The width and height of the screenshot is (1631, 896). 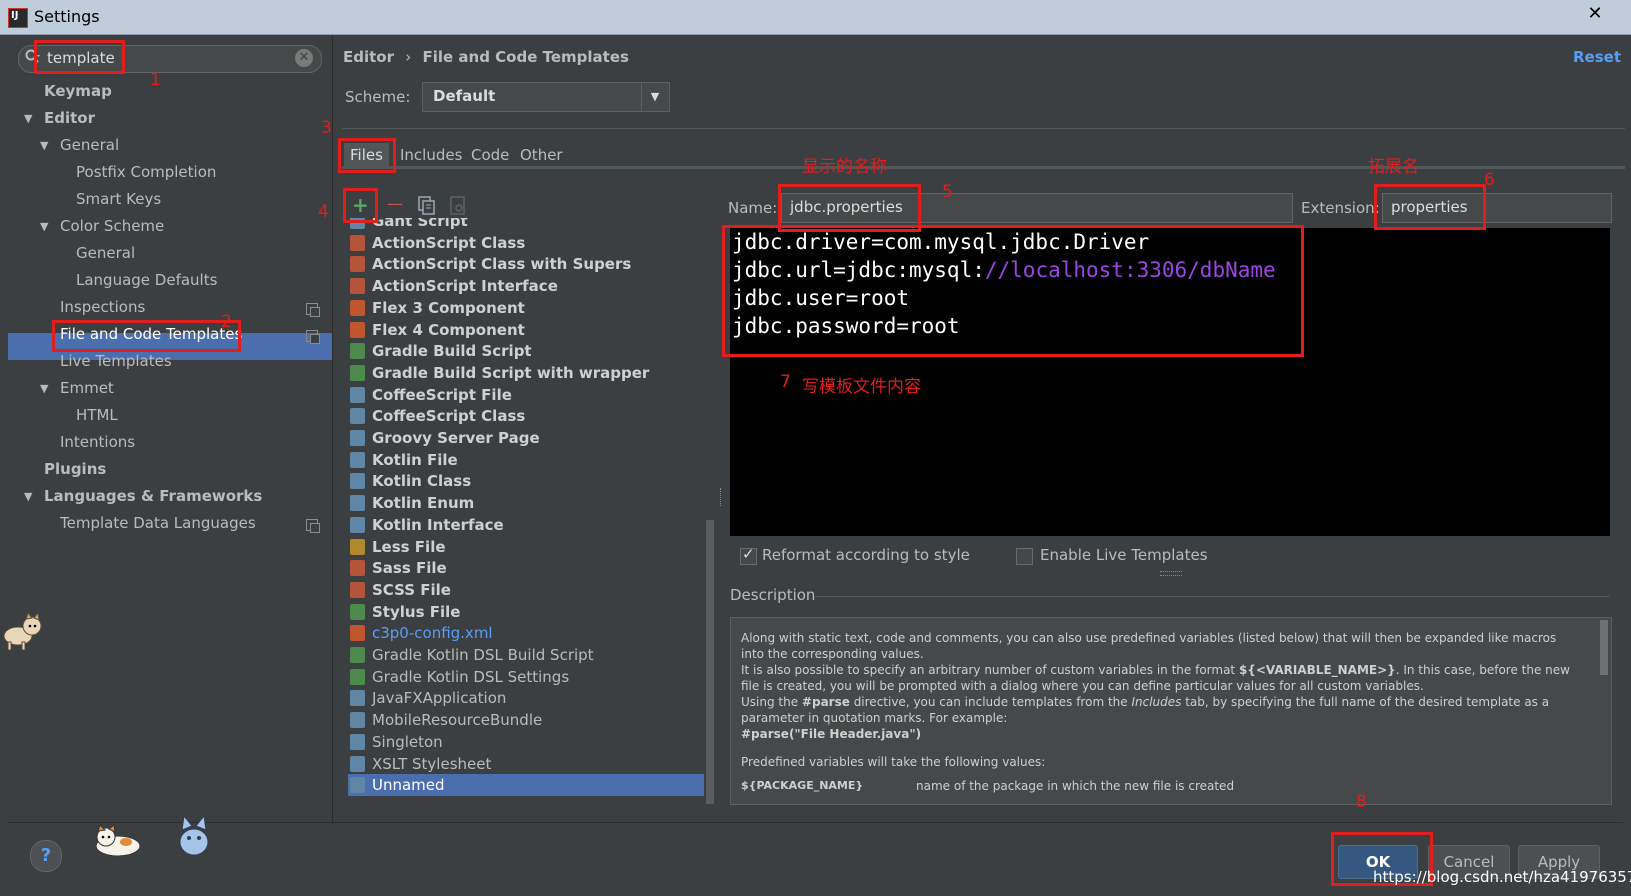 What do you see at coordinates (526, 590) in the screenshot?
I see `template-list-item: SCSS File` at bounding box center [526, 590].